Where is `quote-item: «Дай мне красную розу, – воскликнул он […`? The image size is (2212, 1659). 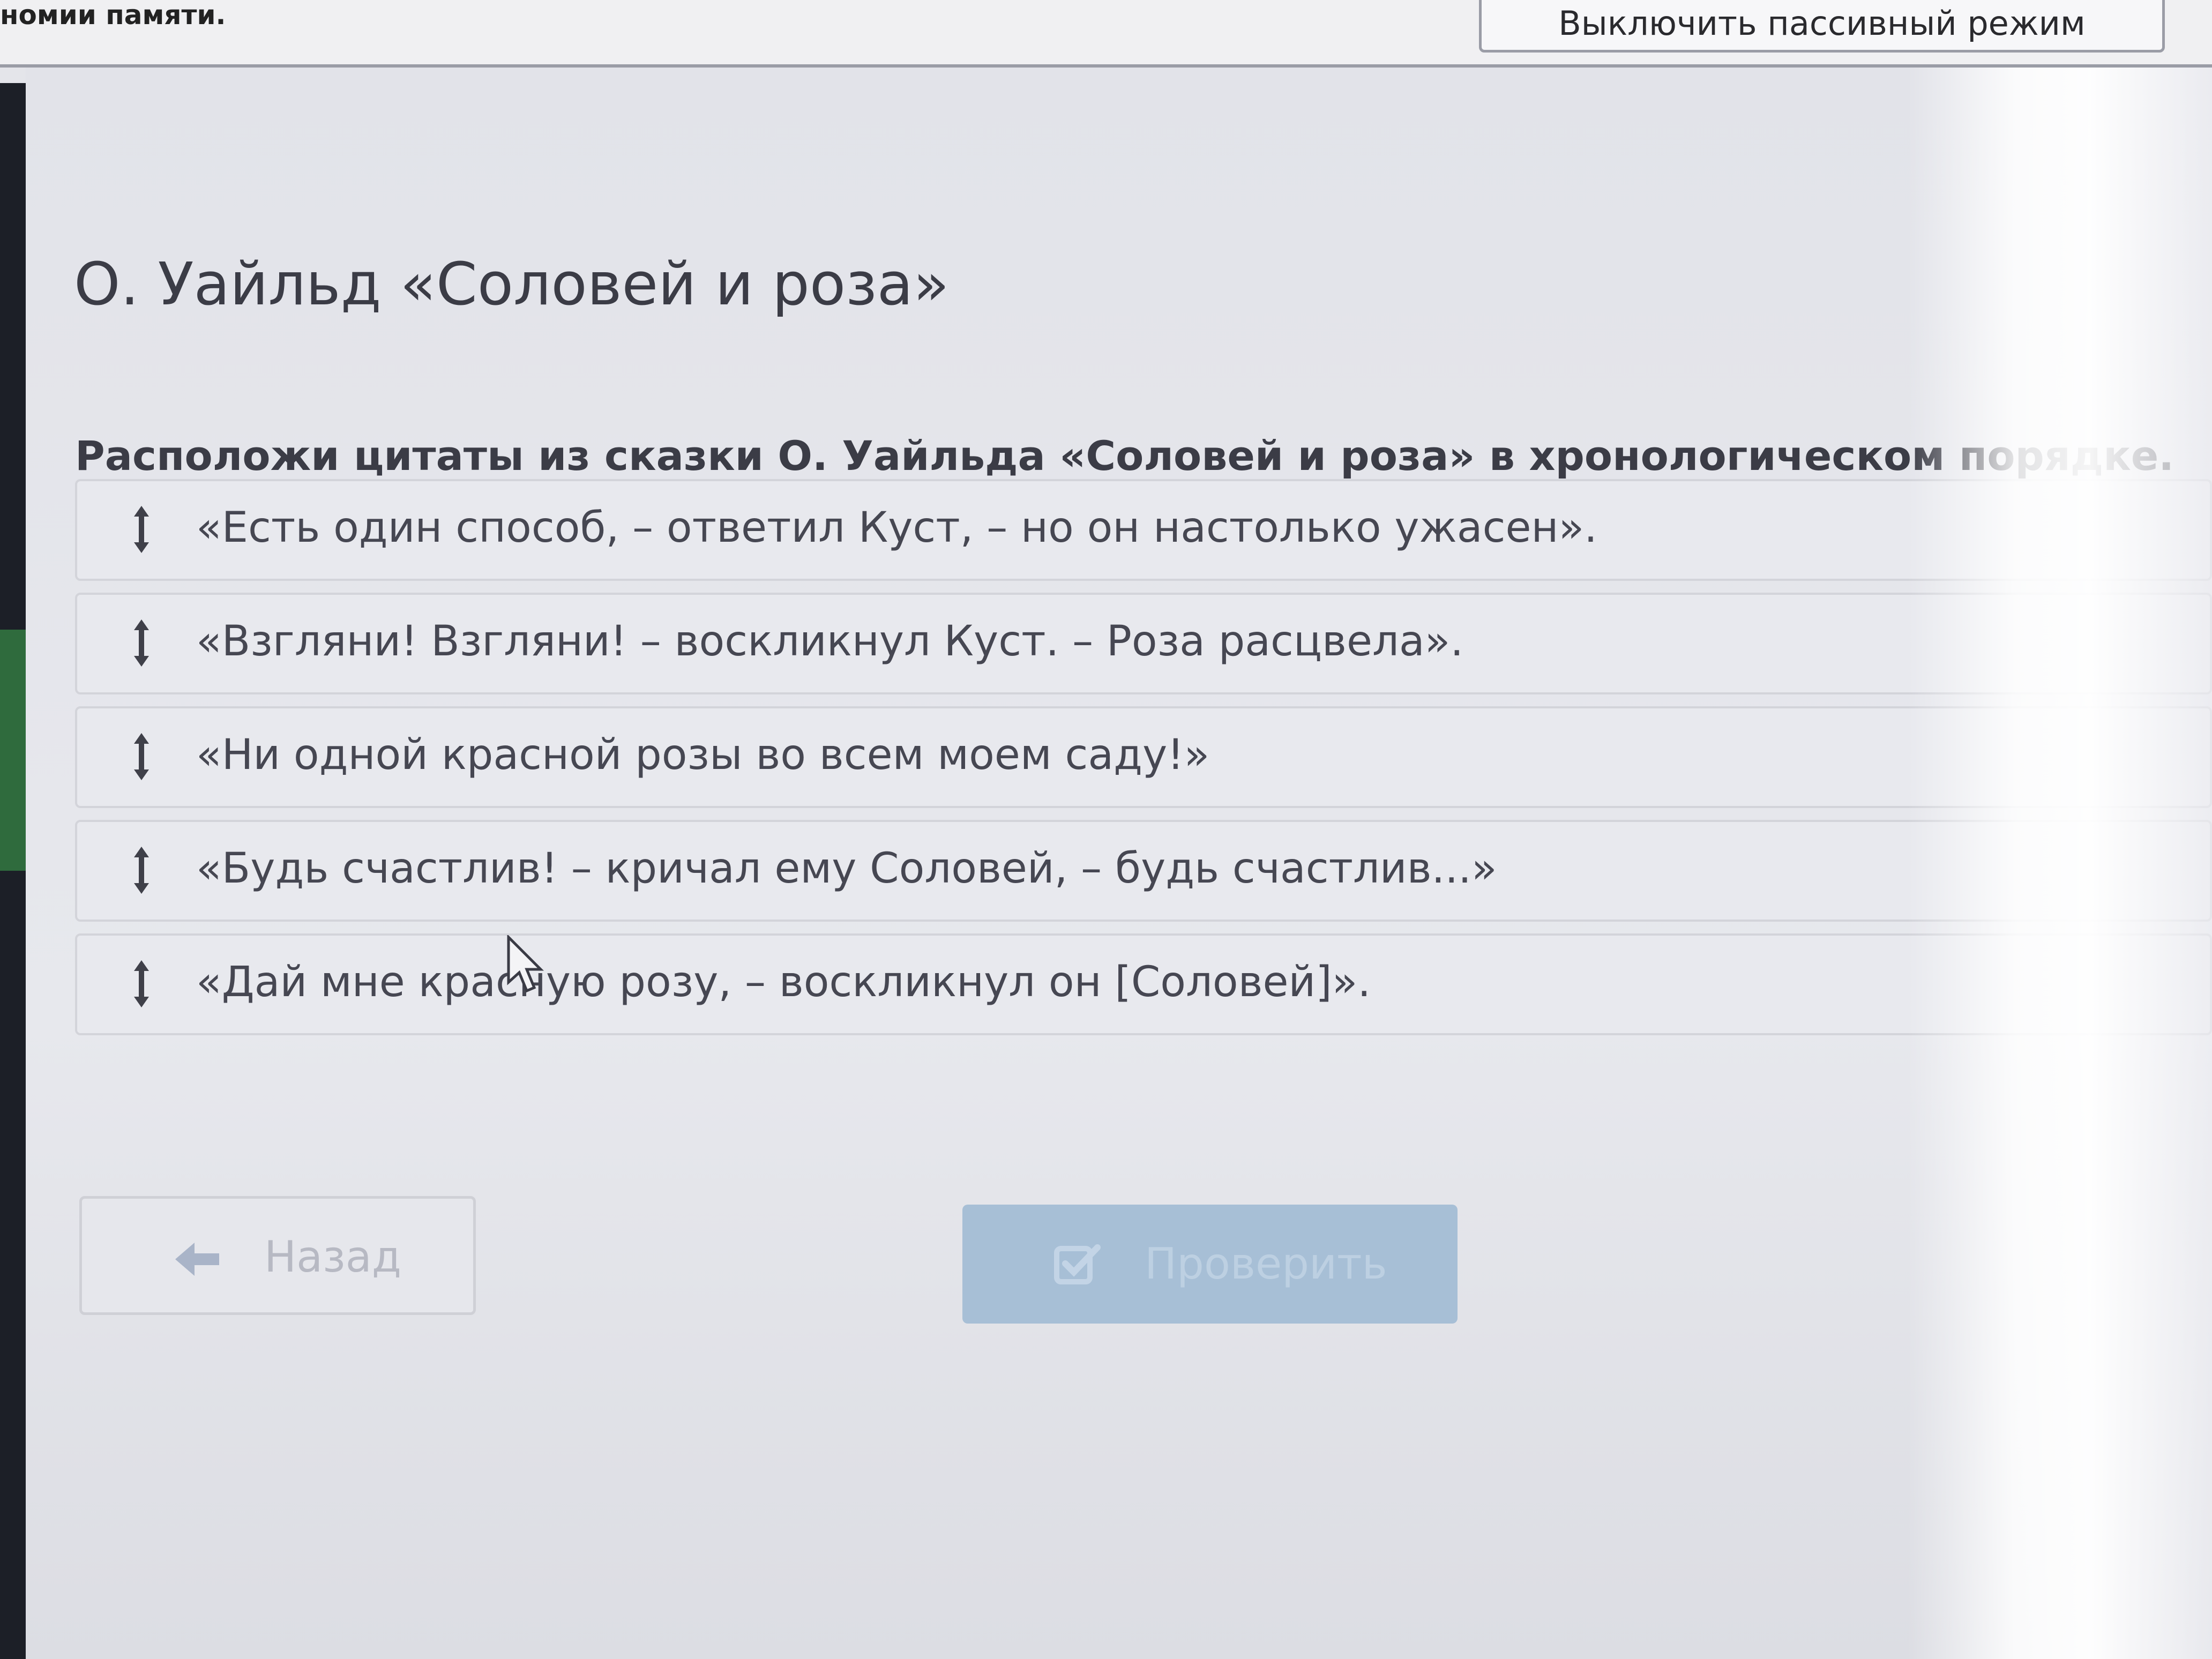 quote-item: «Дай мне красную розу, – воскликнул он [… is located at coordinates (1143, 984).